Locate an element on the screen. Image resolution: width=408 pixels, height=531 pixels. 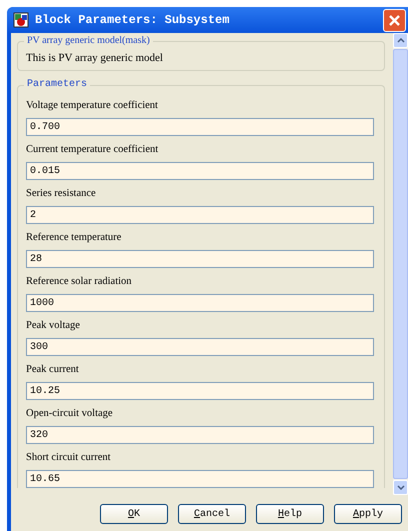
field-label: Short circuit current is located at coordinates (68, 457).